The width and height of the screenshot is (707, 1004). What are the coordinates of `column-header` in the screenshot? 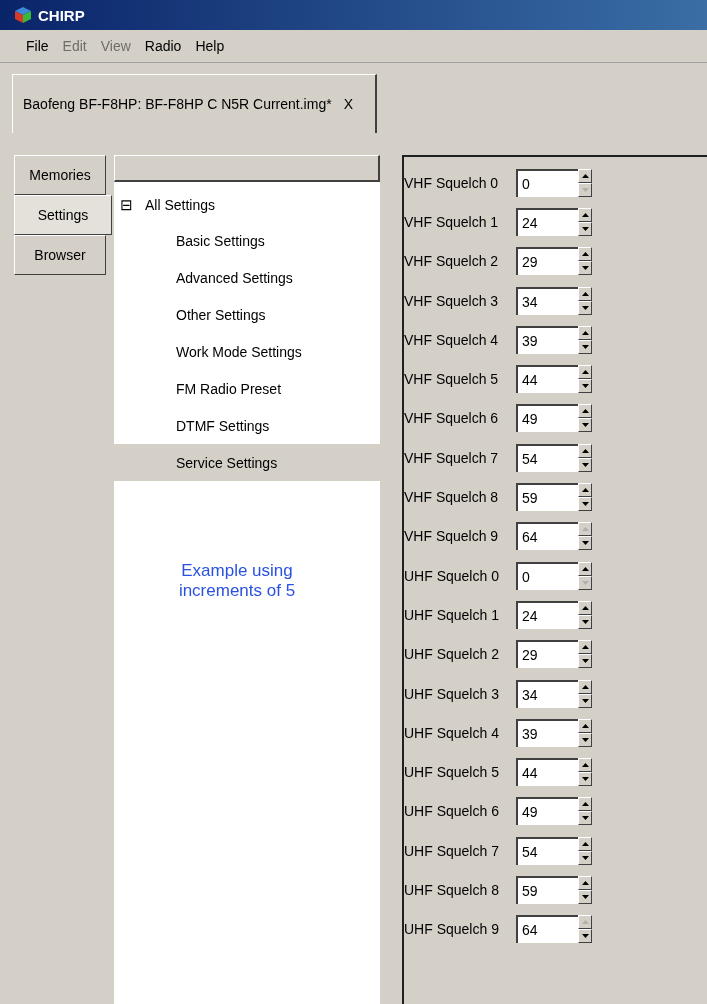 It's located at (247, 168).